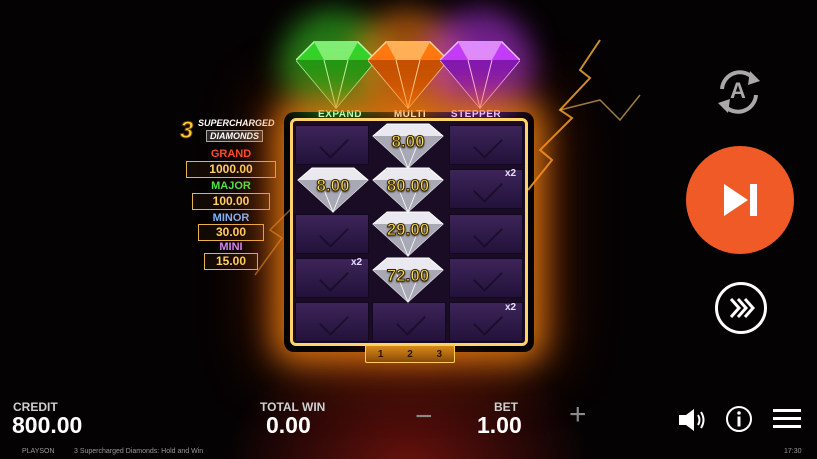 This screenshot has width=817, height=459. Describe the element at coordinates (787, 419) in the screenshot. I see `menu-icon` at that location.